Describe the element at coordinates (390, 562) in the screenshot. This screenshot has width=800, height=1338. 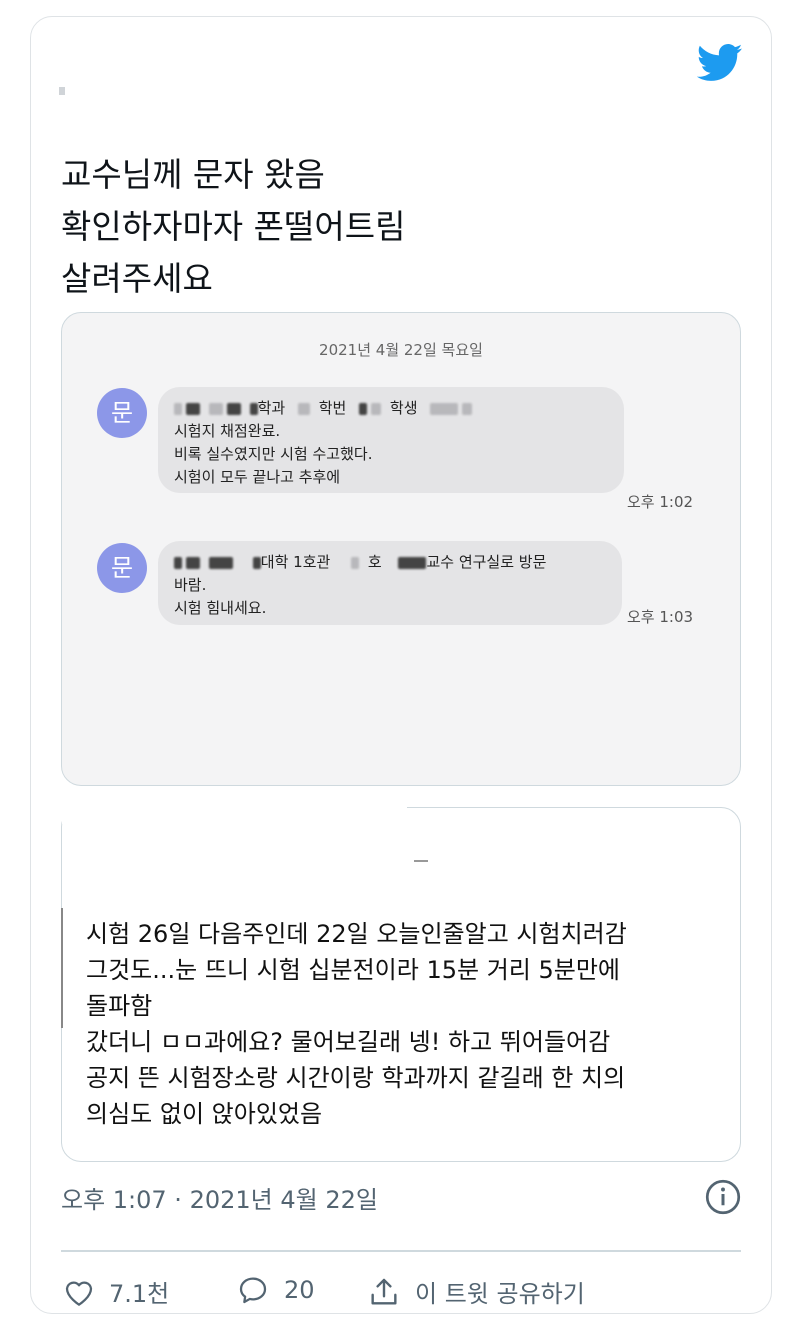
I see `message-header: 대학 1호관 호 교수 연구실로 방문` at that location.